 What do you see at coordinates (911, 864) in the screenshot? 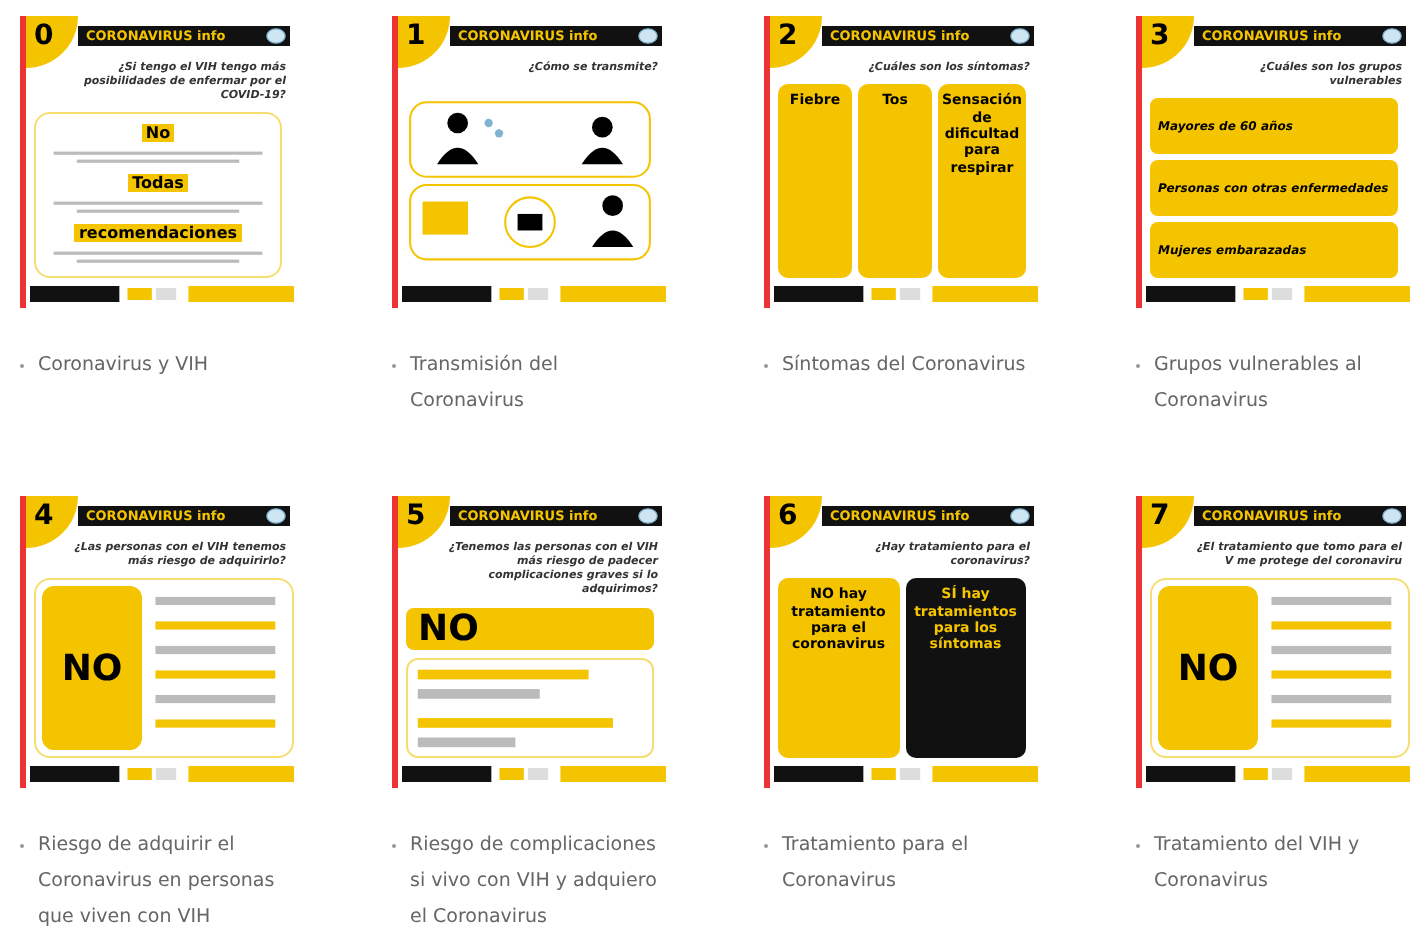
I see `link-caption: Tratamiento para el Coronavirus` at bounding box center [911, 864].